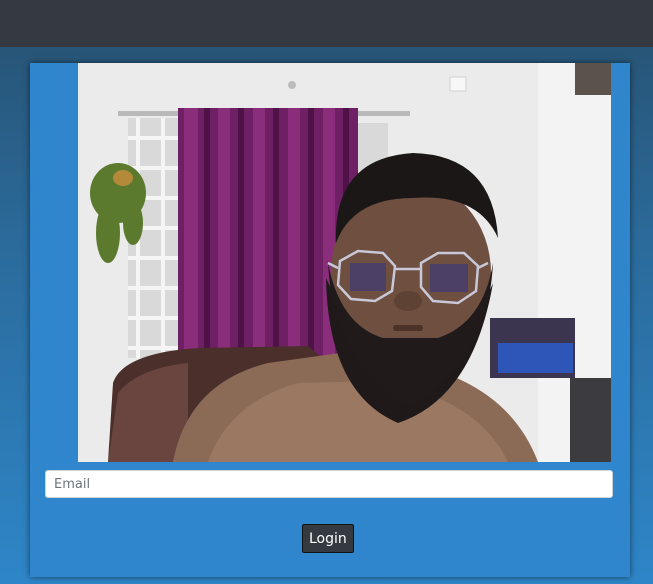 This screenshot has width=653, height=584. What do you see at coordinates (329, 484) in the screenshot?
I see `email-input` at bounding box center [329, 484].